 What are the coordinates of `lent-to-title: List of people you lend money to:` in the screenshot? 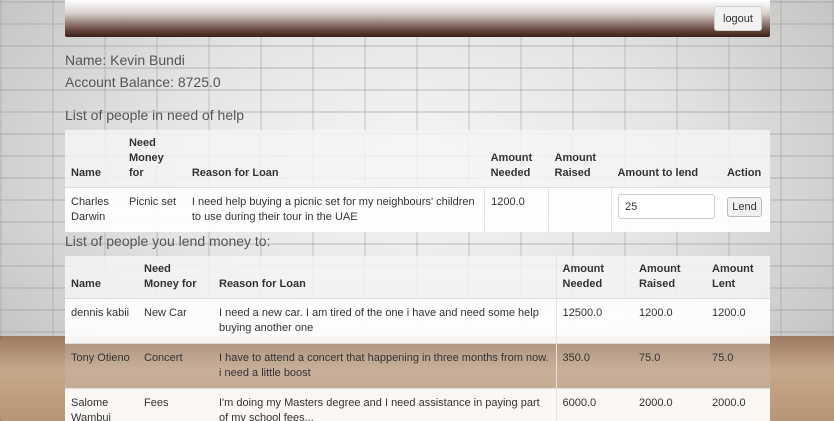 It's located at (168, 241).